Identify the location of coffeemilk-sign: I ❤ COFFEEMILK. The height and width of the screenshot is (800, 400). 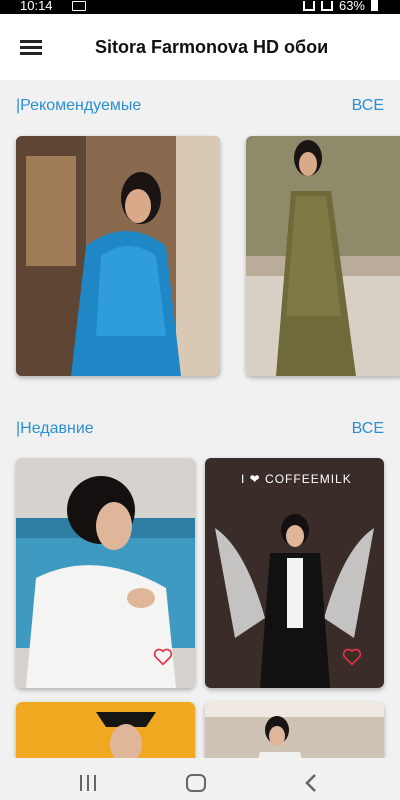
(296, 479).